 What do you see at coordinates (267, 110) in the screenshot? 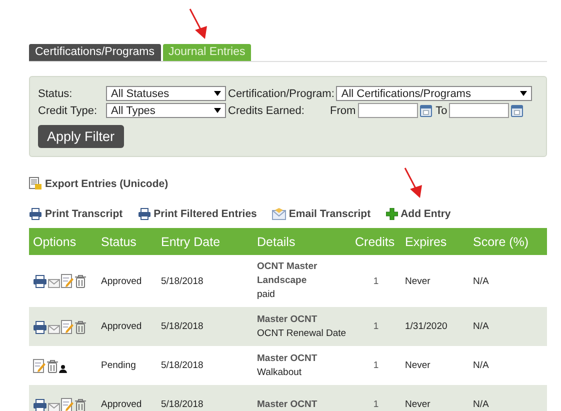
I see `field-label: Credits Earned:` at bounding box center [267, 110].